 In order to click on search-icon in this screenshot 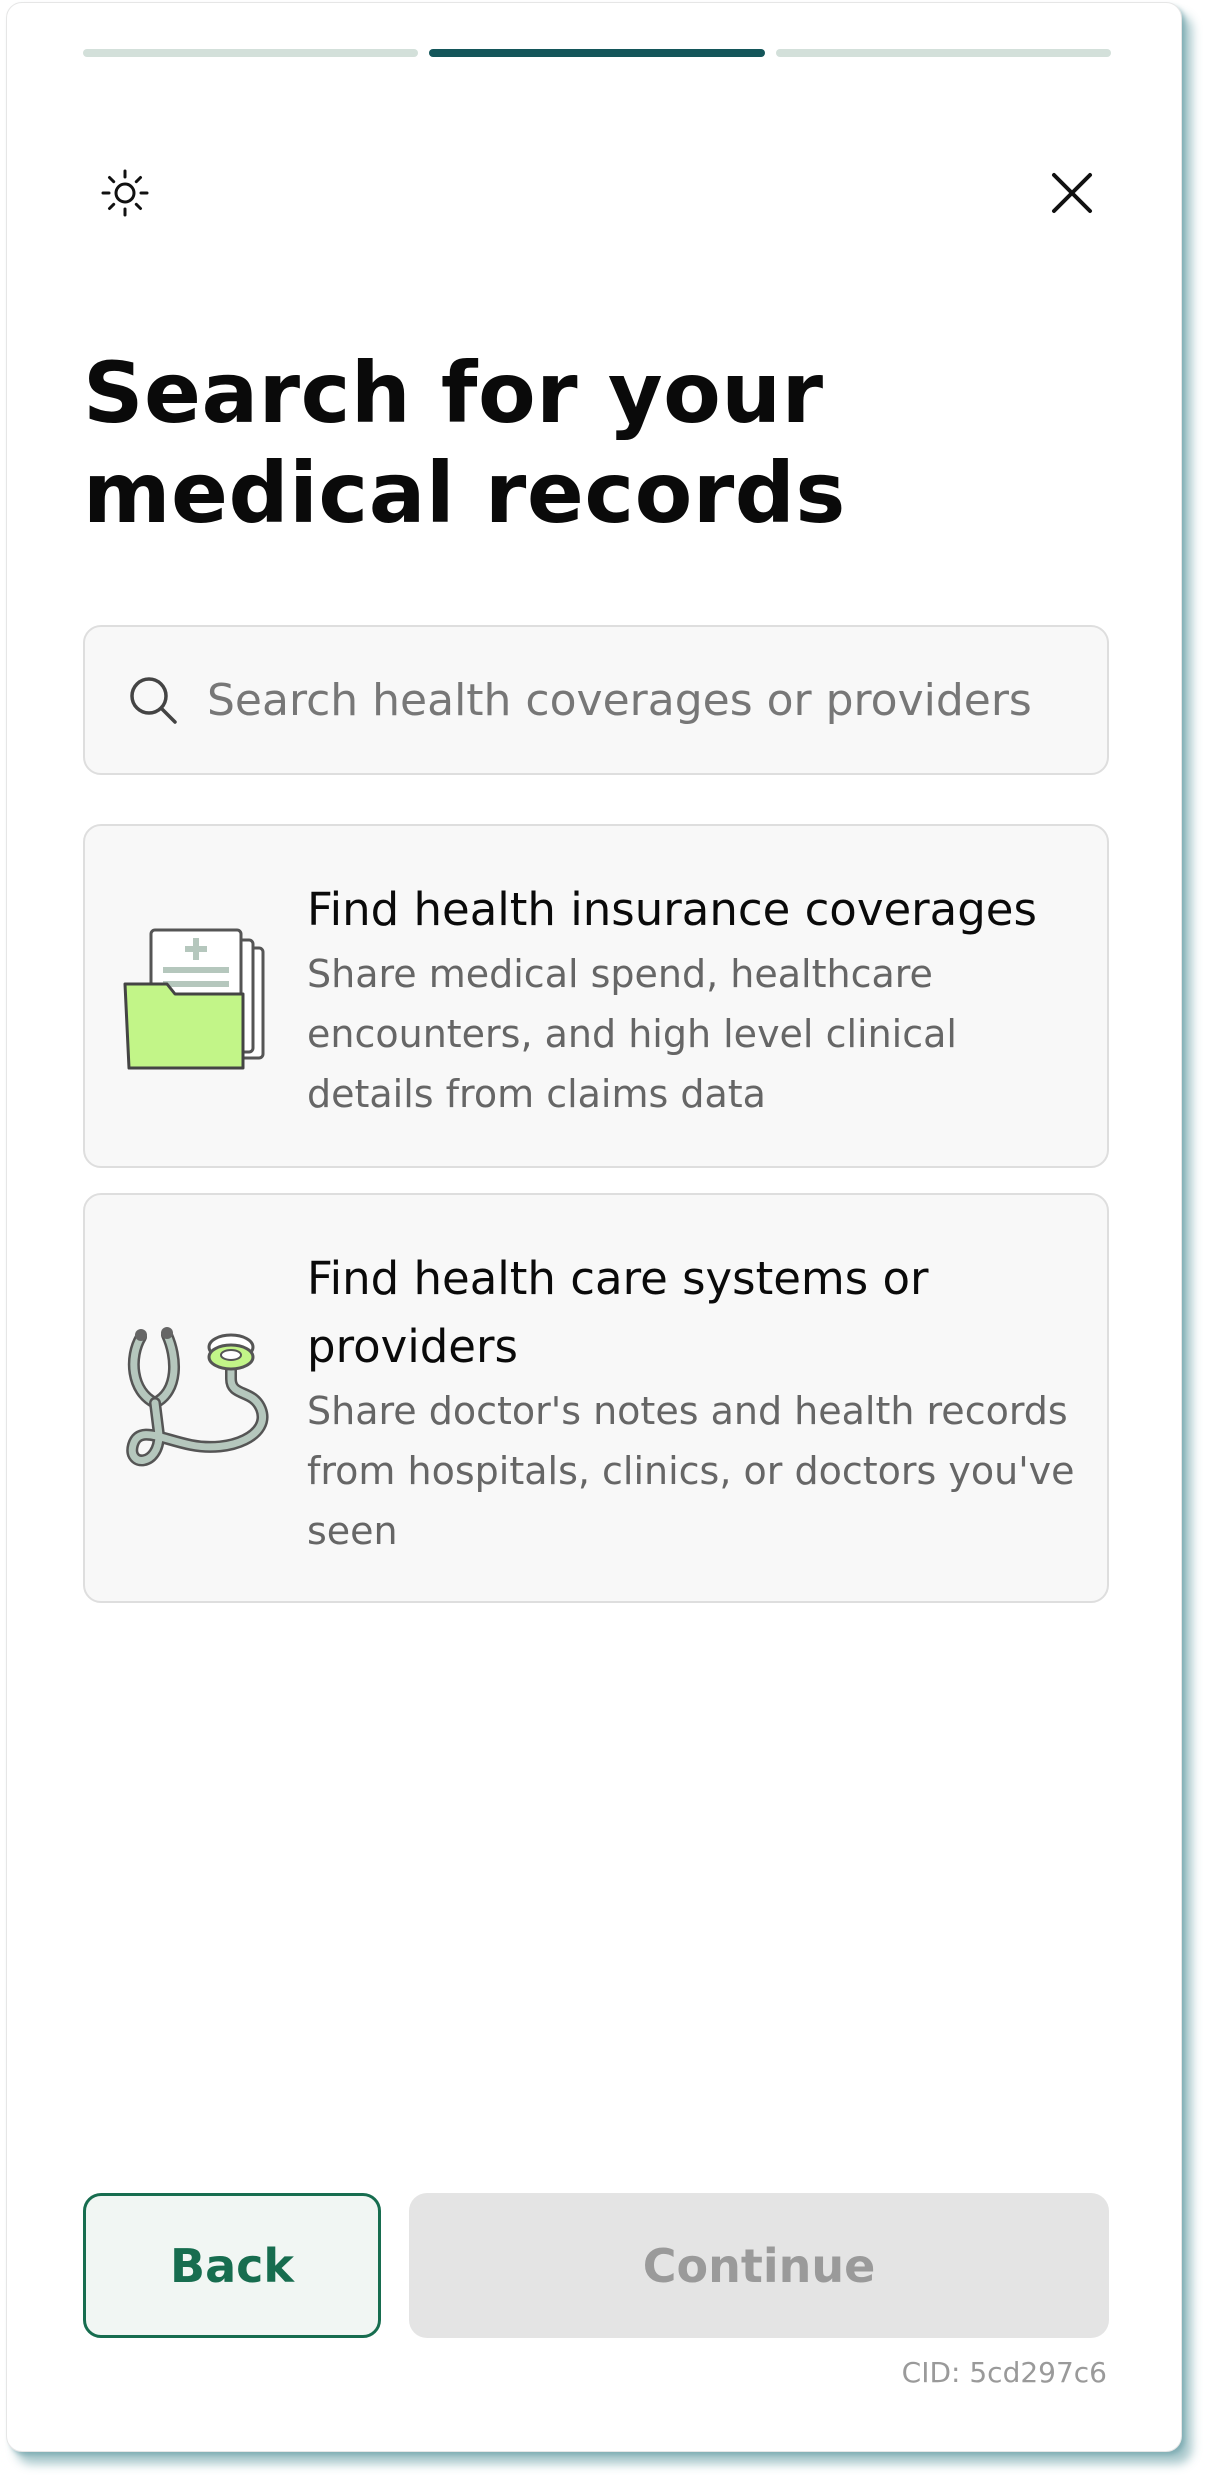, I will do `click(153, 700)`.